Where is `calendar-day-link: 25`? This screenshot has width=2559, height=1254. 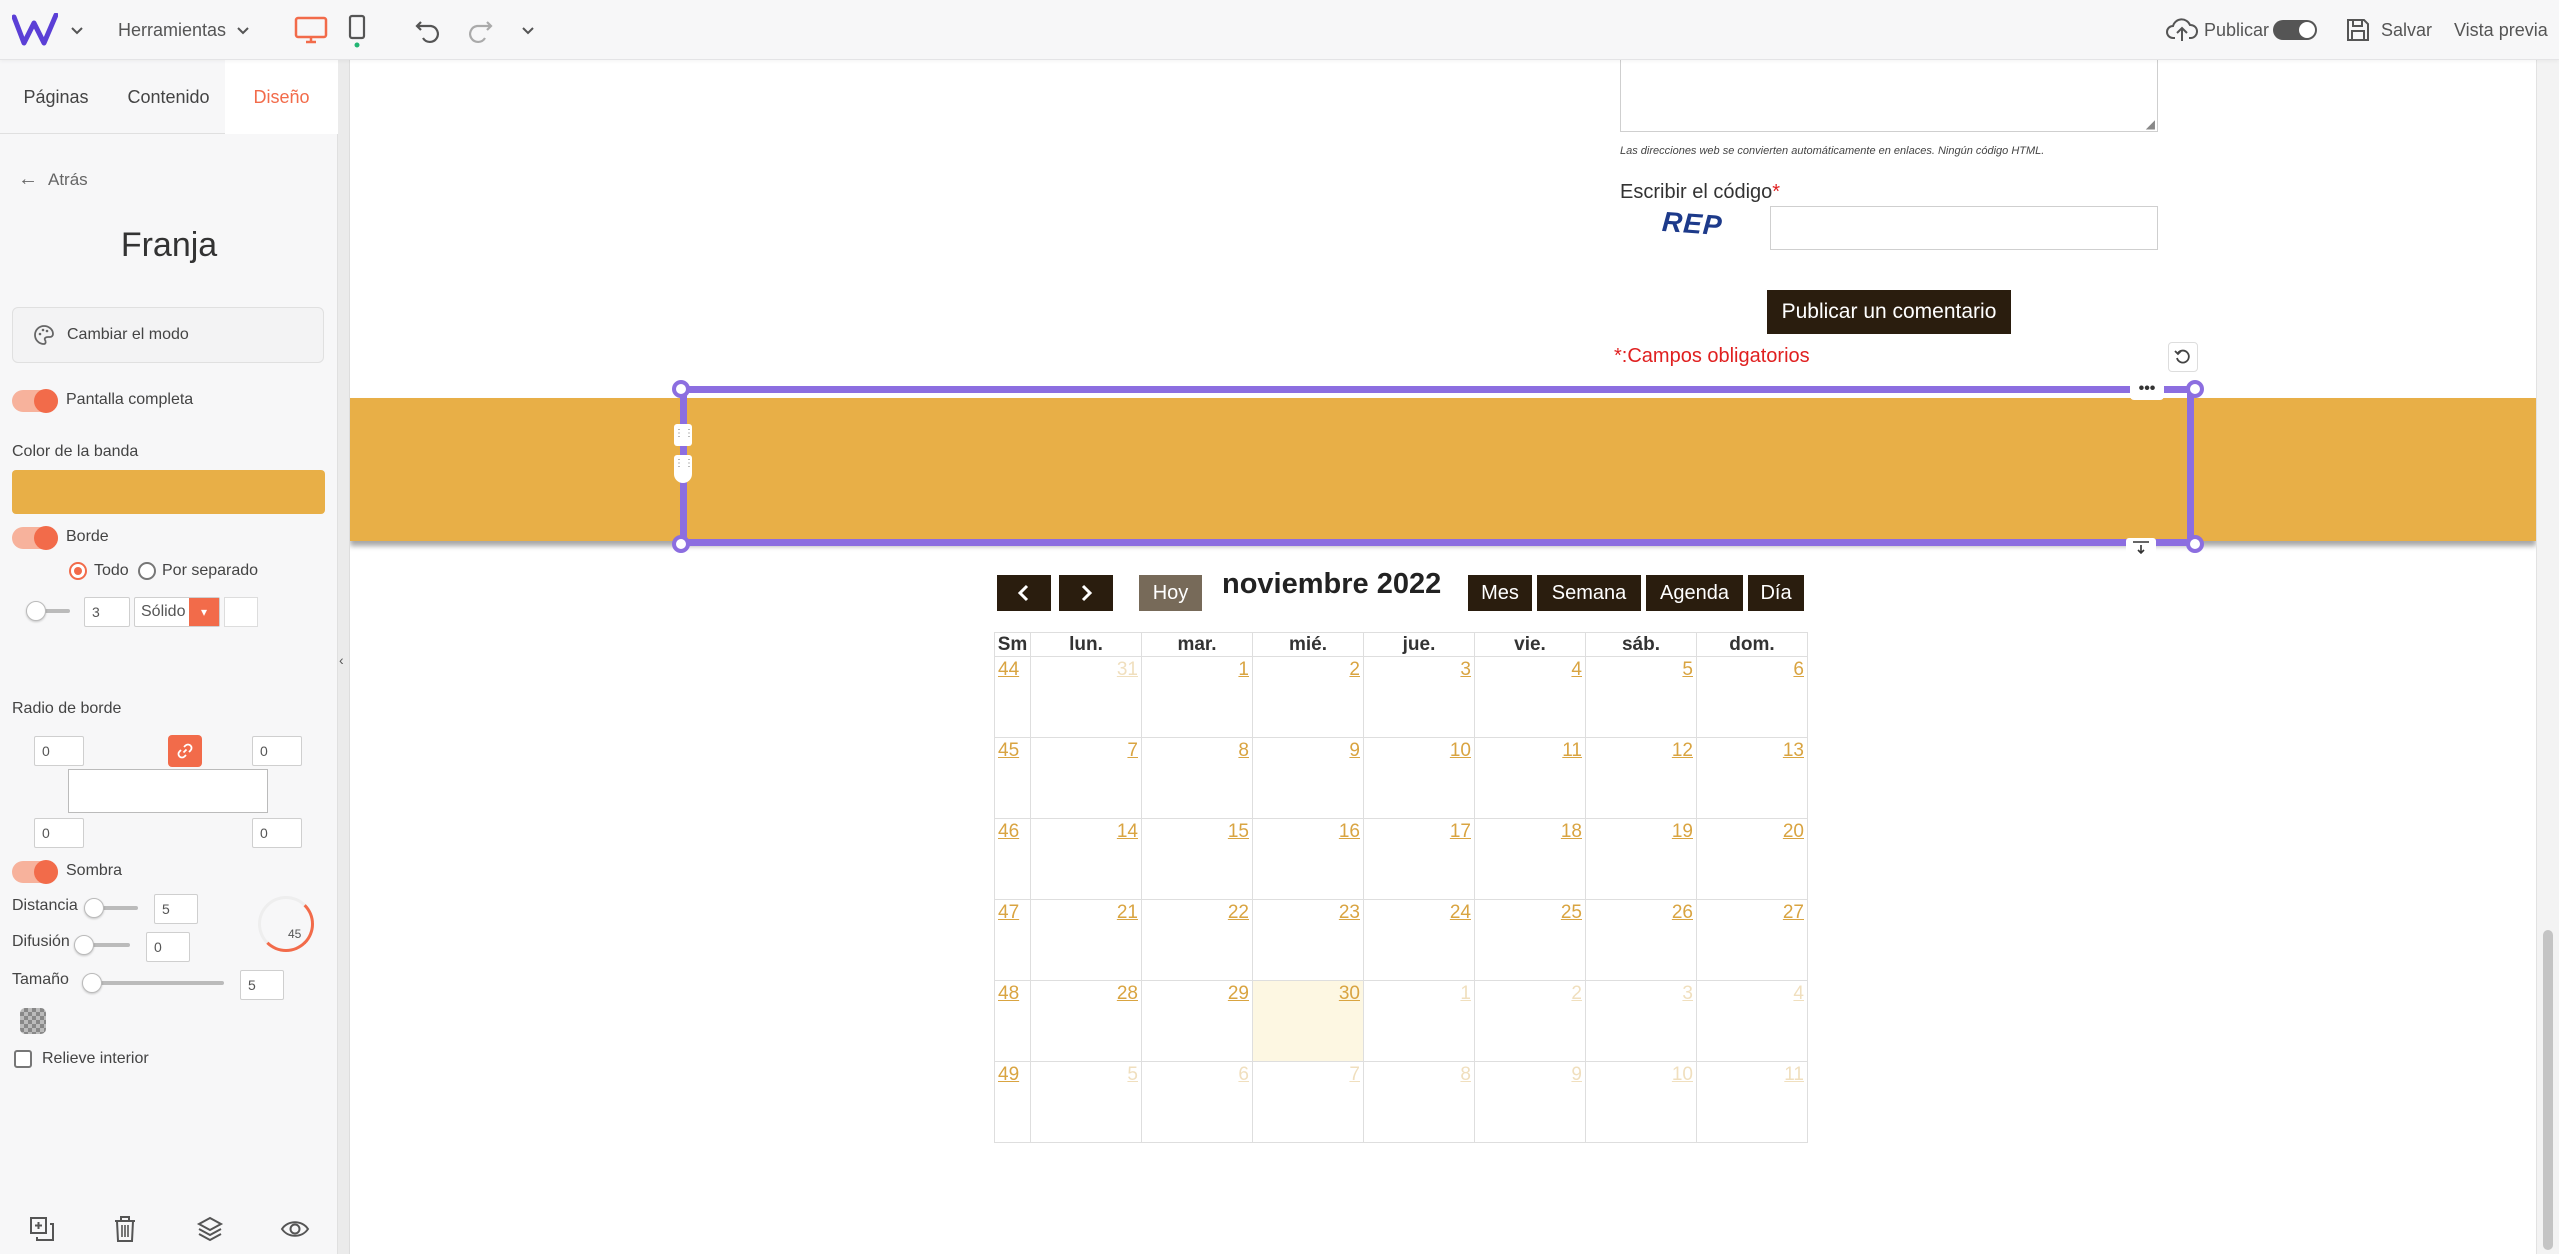
calendar-day-link: 25 is located at coordinates (1571, 912).